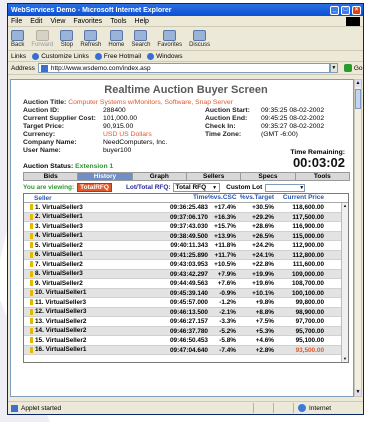 The width and height of the screenshot is (370, 422). Describe the element at coordinates (91, 312) in the screenshot. I see `seller-cell: 12. VirtualSeller3` at that location.